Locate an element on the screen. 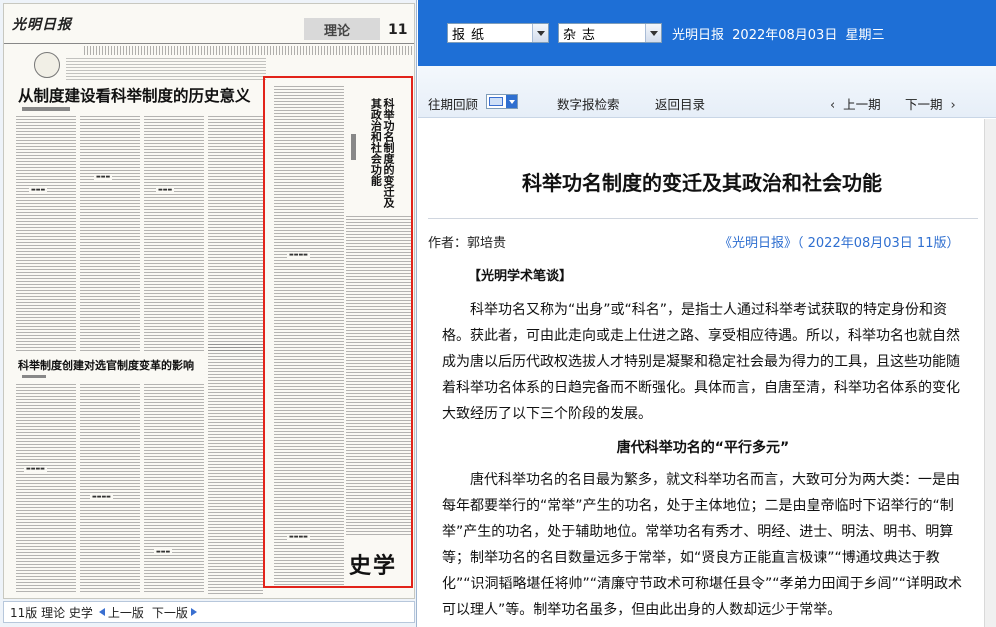 The width and height of the screenshot is (996, 627). article-scrollbar is located at coordinates (990, 373).